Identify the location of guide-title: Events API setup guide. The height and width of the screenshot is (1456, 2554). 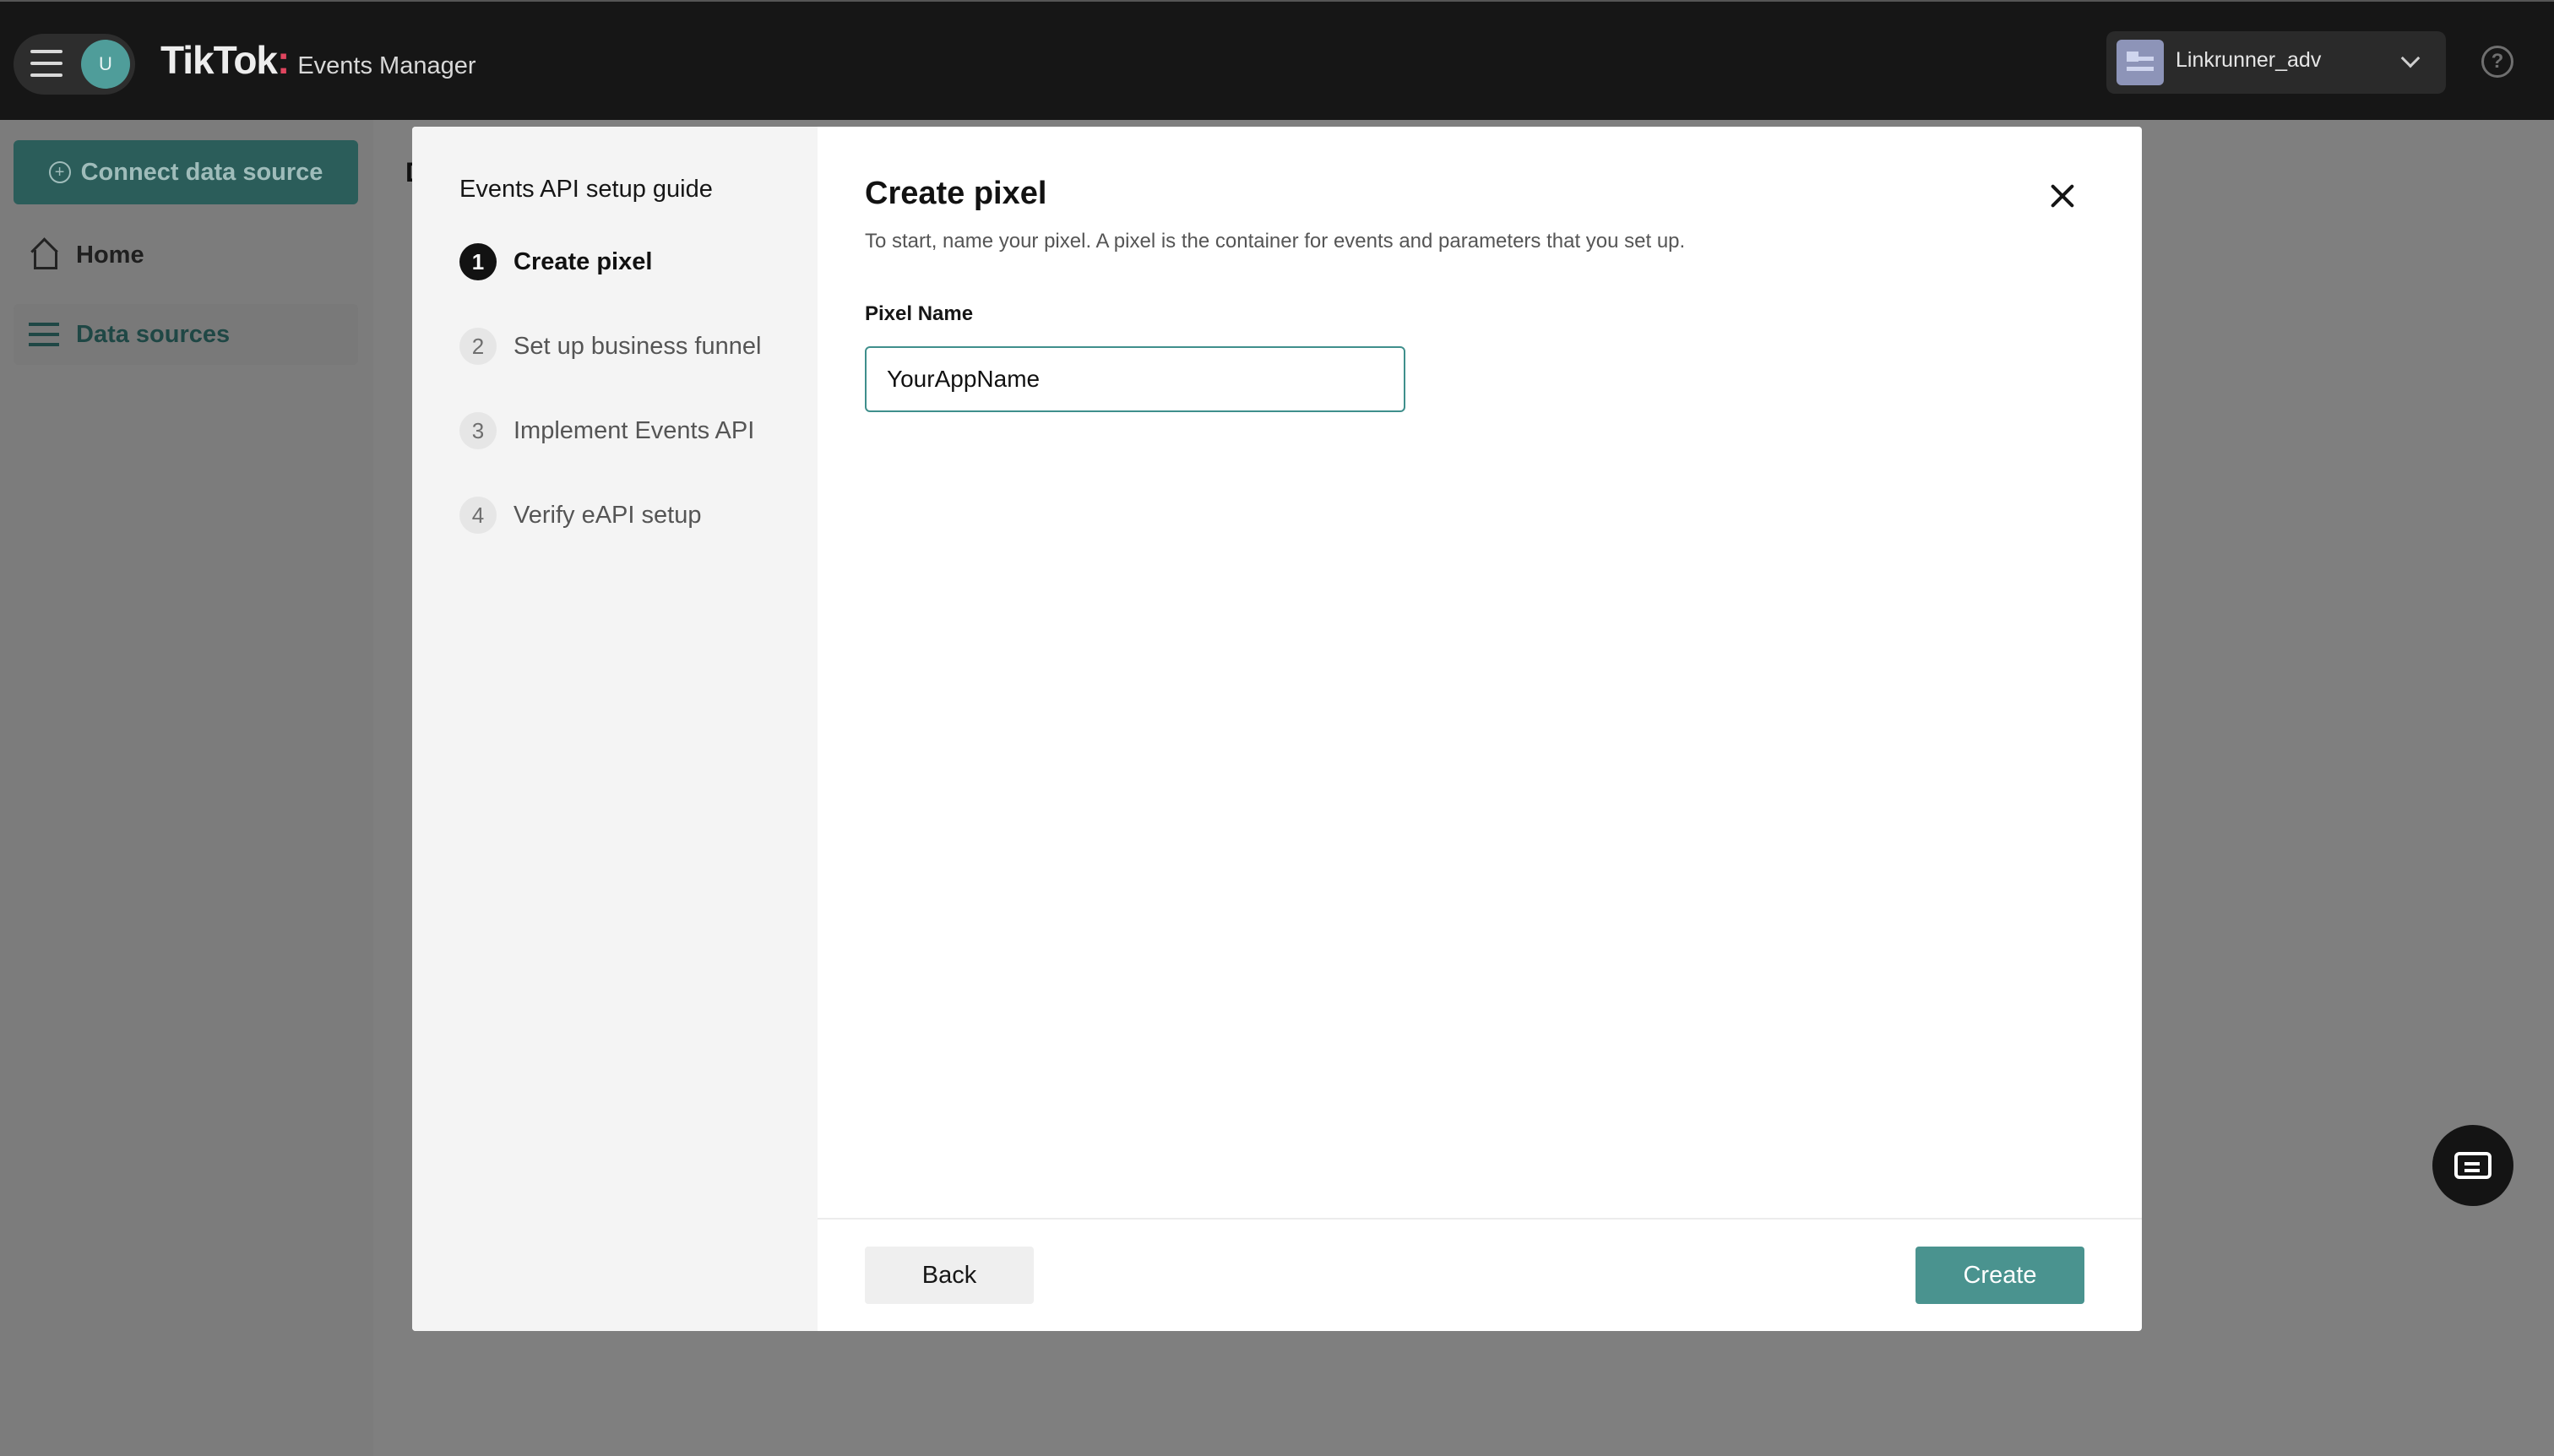
(586, 189).